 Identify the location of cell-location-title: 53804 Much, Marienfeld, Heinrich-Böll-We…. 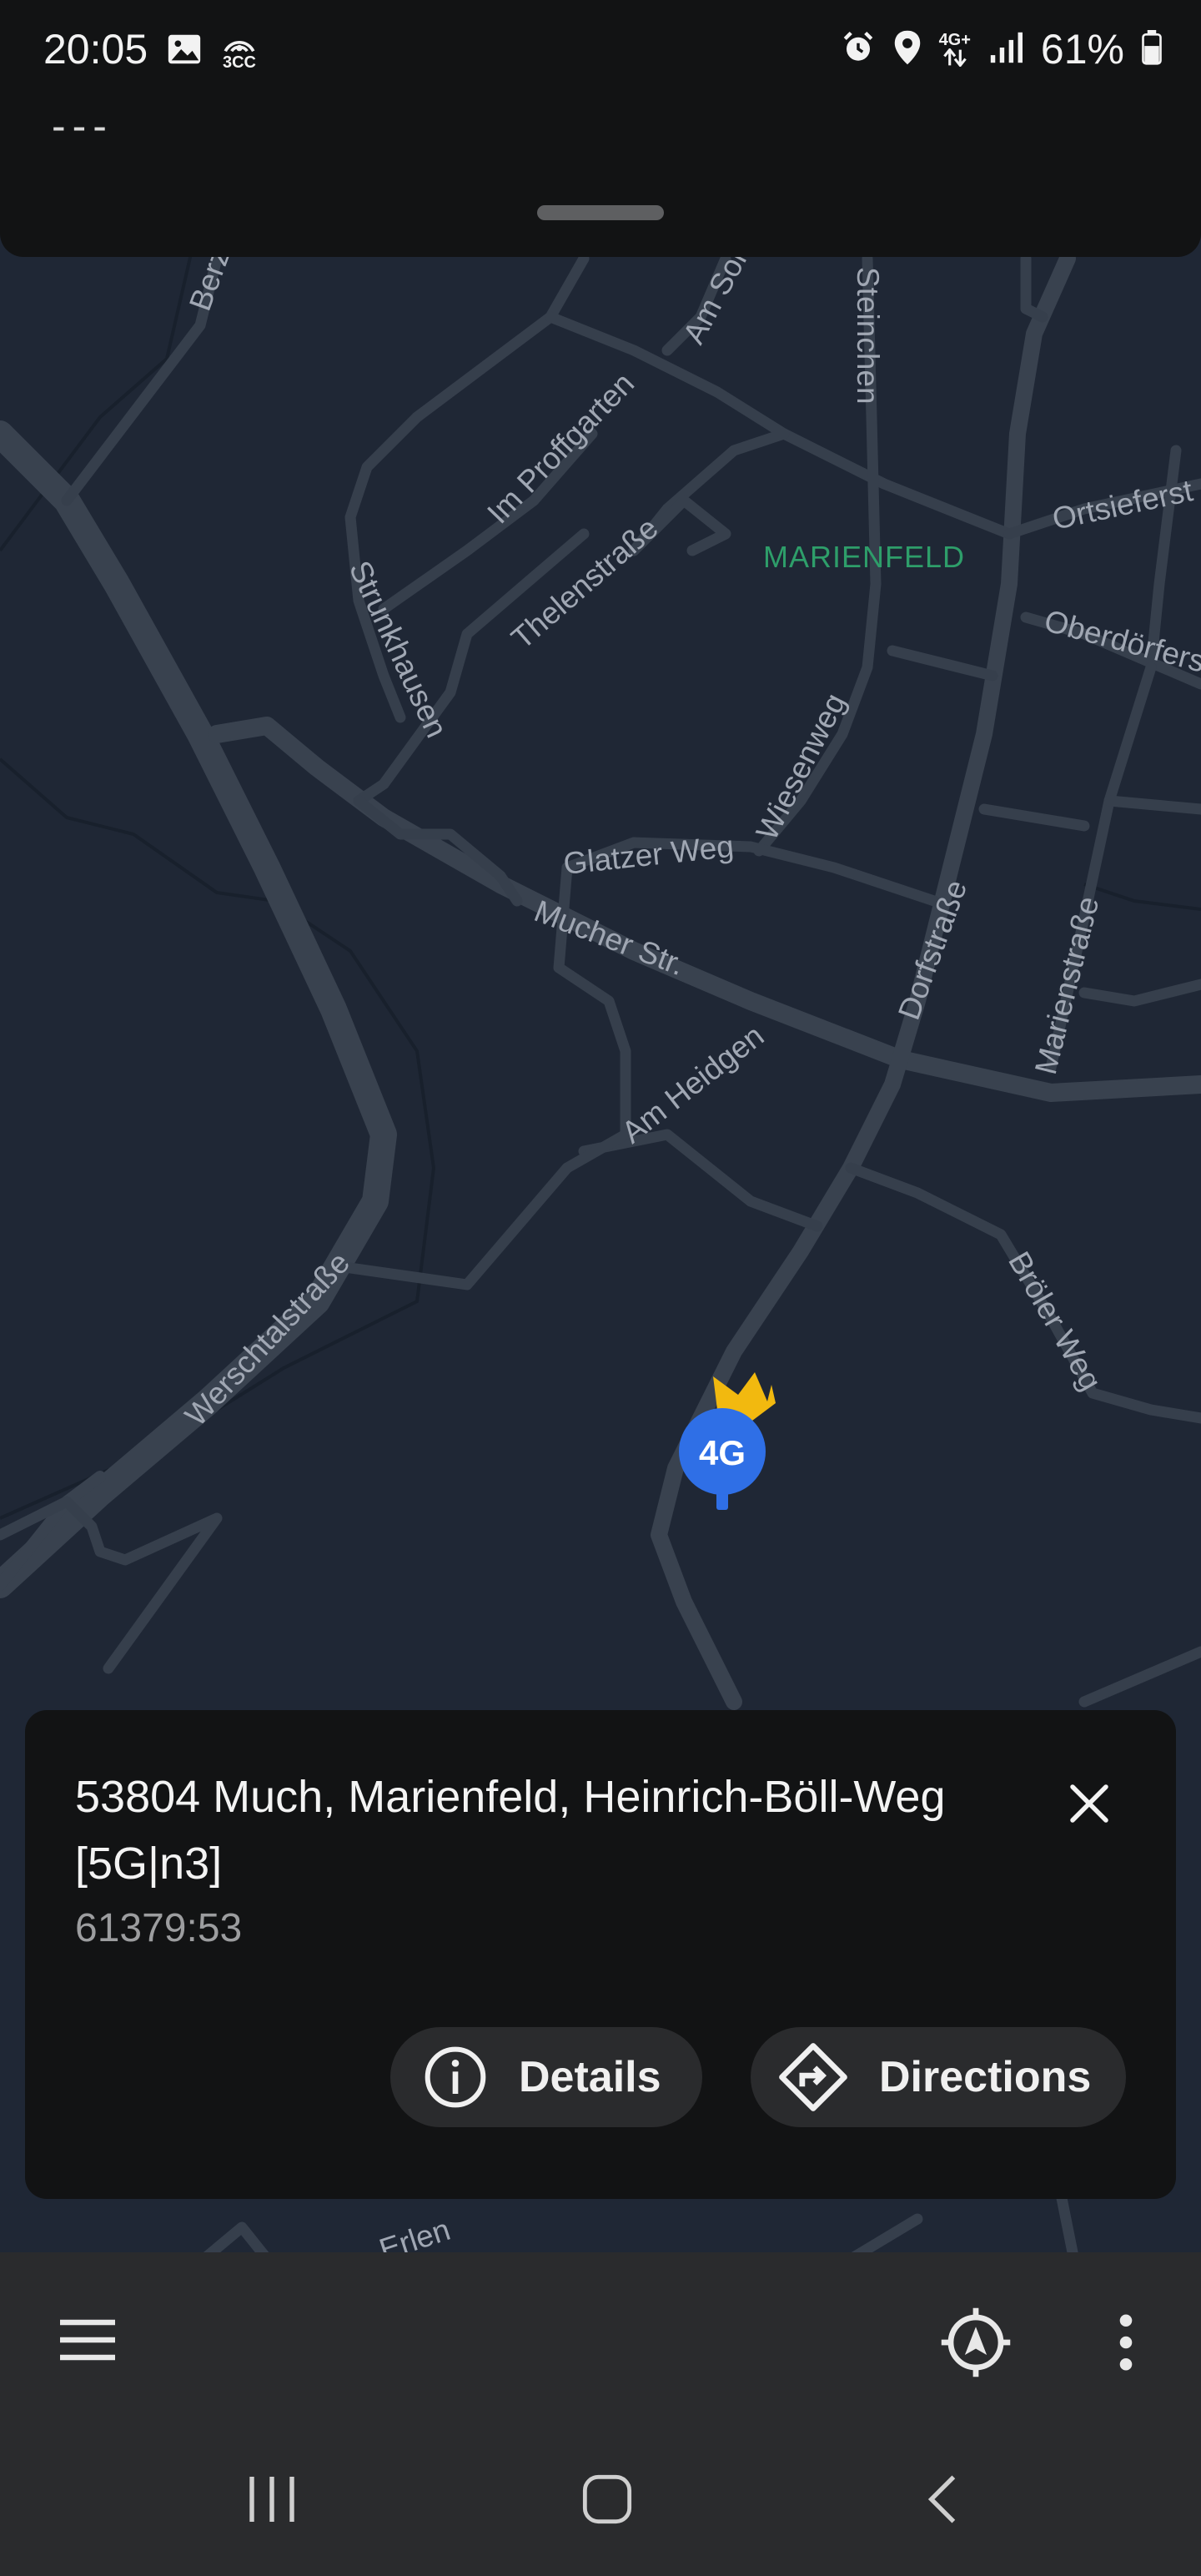
(511, 1830).